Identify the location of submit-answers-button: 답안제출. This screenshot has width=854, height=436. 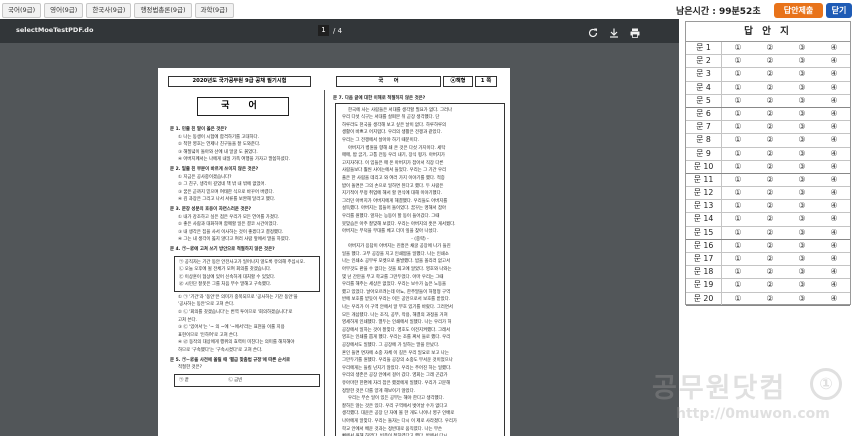
(798, 10).